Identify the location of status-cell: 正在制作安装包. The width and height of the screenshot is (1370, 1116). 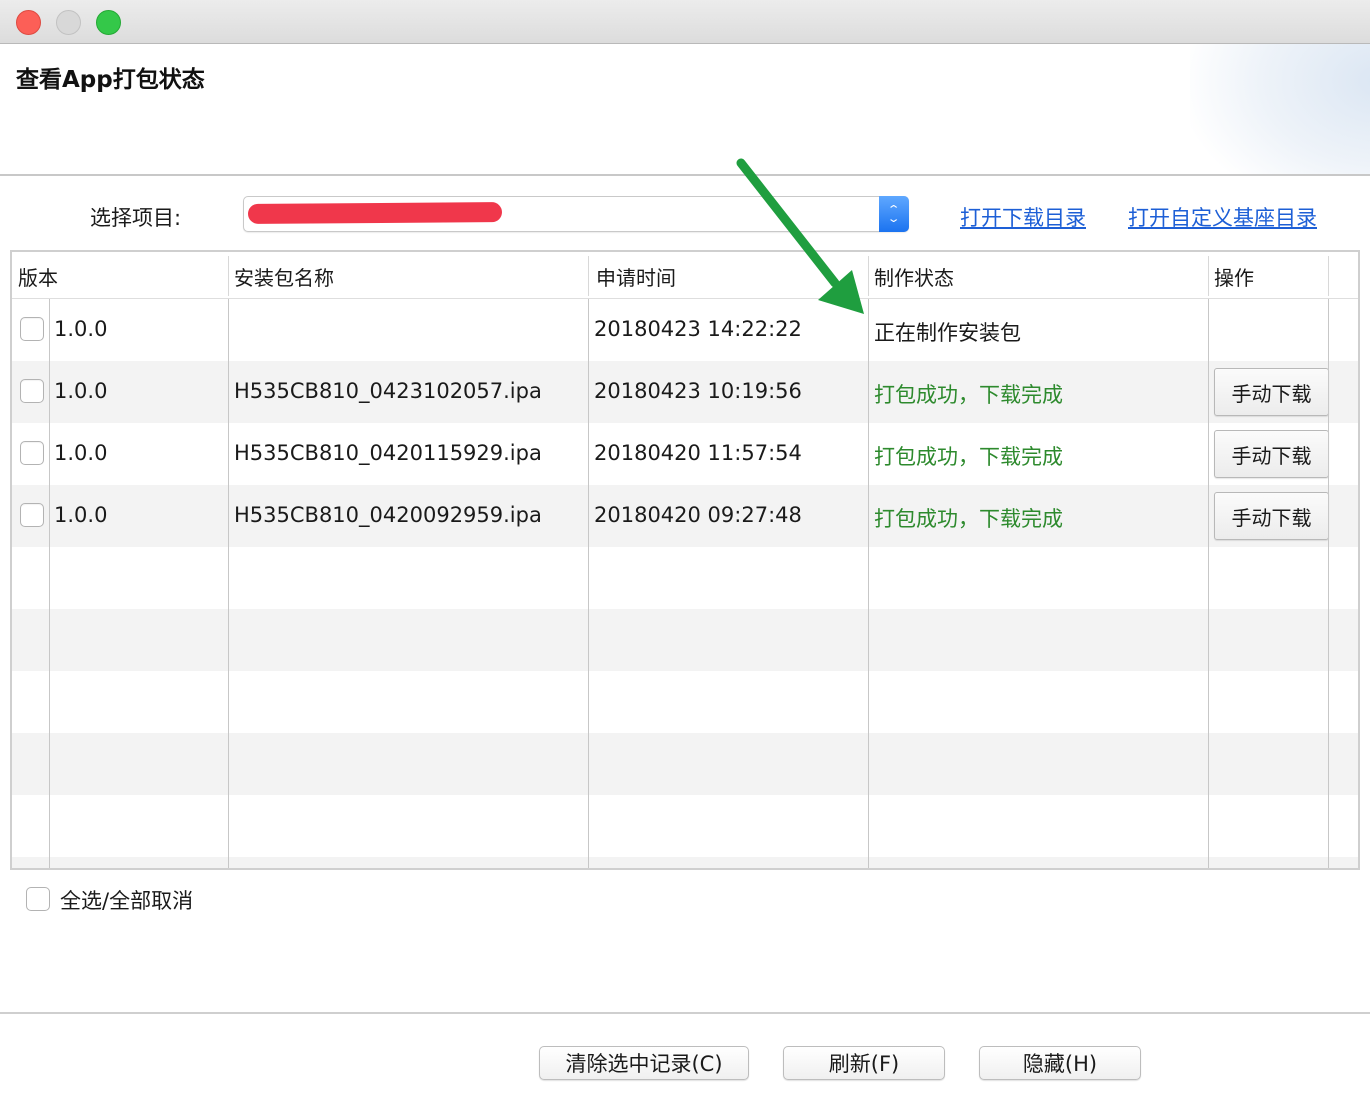
(947, 333).